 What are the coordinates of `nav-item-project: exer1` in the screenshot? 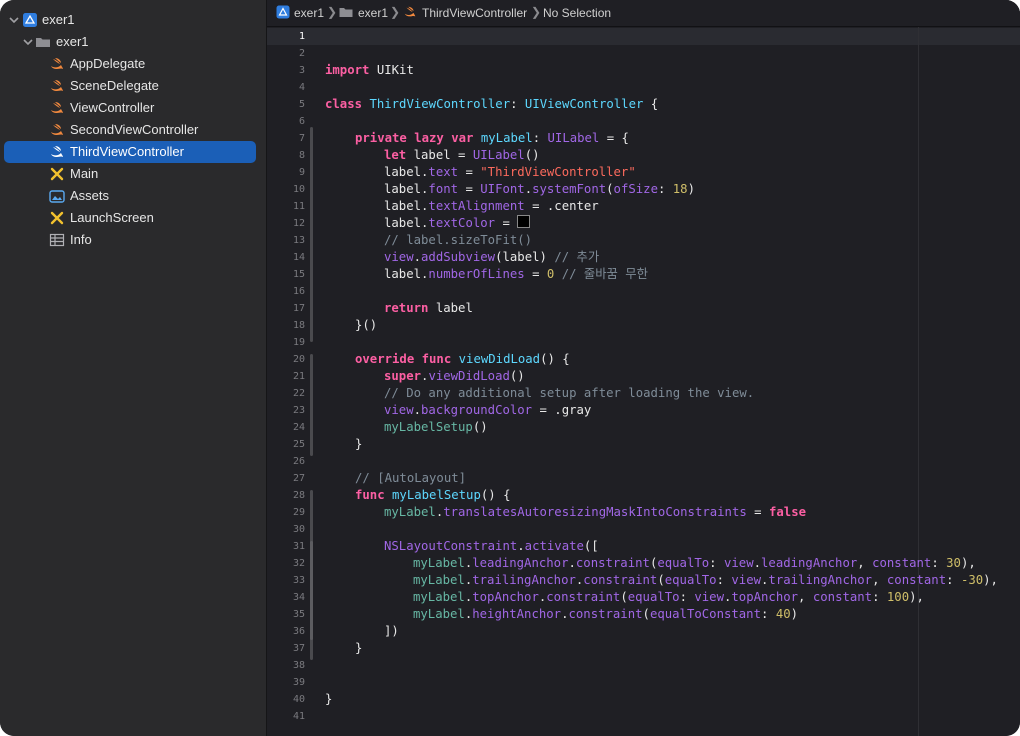 It's located at (133, 20).